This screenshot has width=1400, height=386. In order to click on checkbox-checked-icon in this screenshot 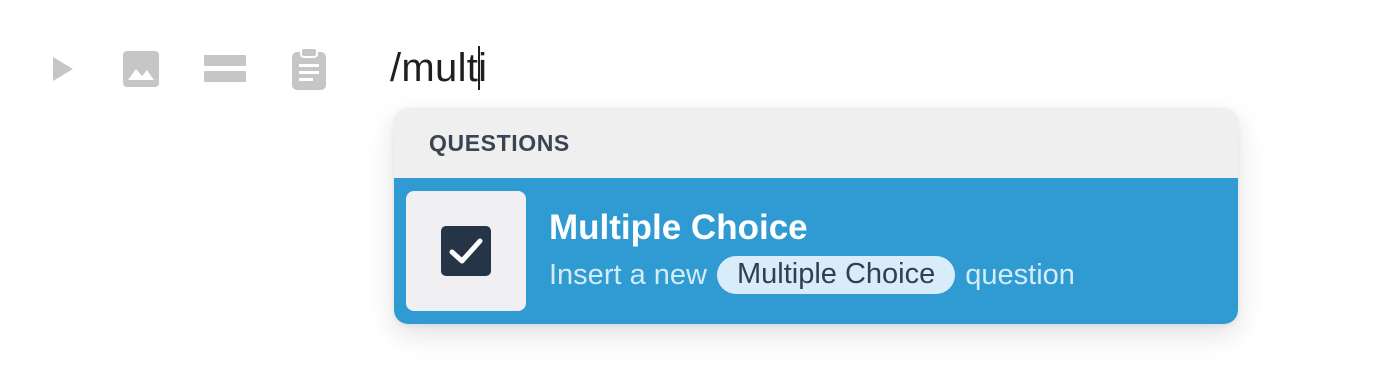, I will do `click(466, 251)`.